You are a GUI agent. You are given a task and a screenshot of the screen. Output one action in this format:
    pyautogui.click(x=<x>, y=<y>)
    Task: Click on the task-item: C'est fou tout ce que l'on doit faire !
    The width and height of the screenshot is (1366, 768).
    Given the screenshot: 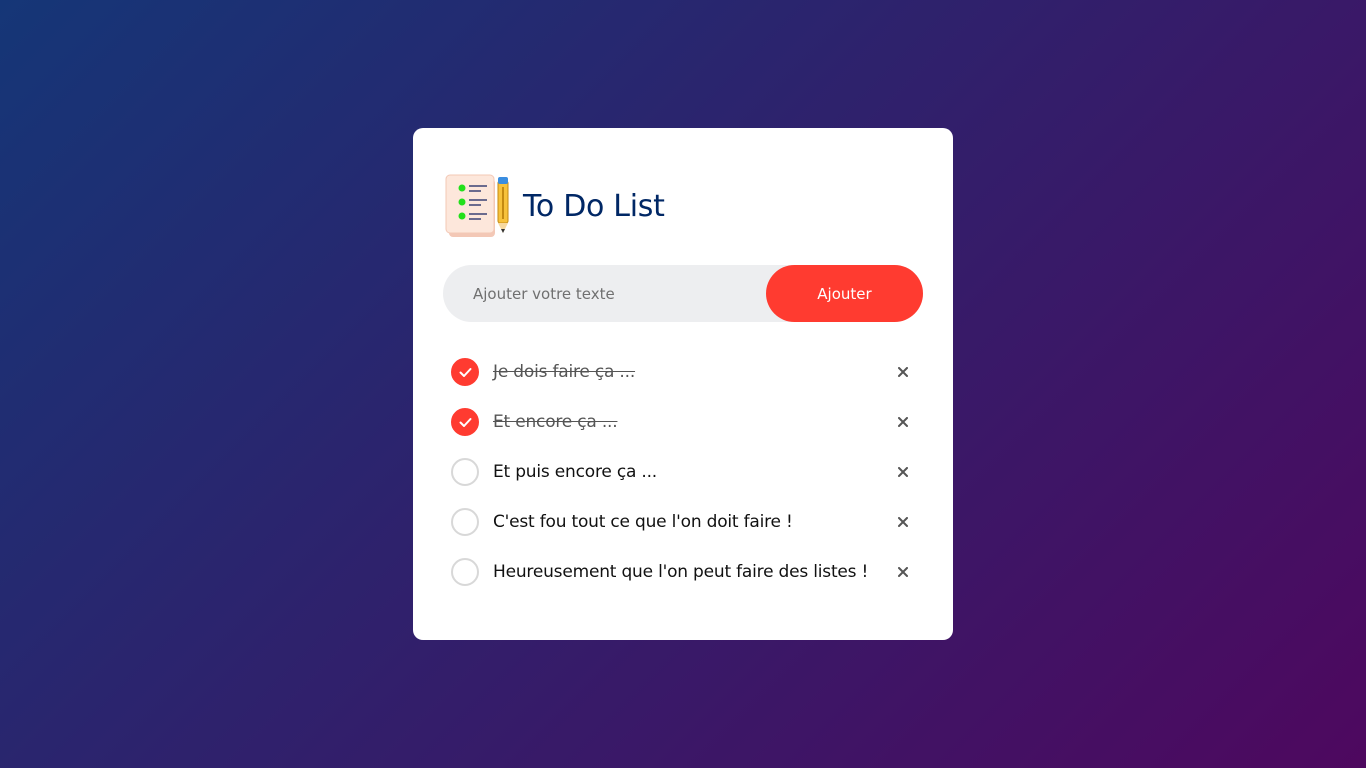 What is the action you would take?
    pyautogui.click(x=683, y=522)
    